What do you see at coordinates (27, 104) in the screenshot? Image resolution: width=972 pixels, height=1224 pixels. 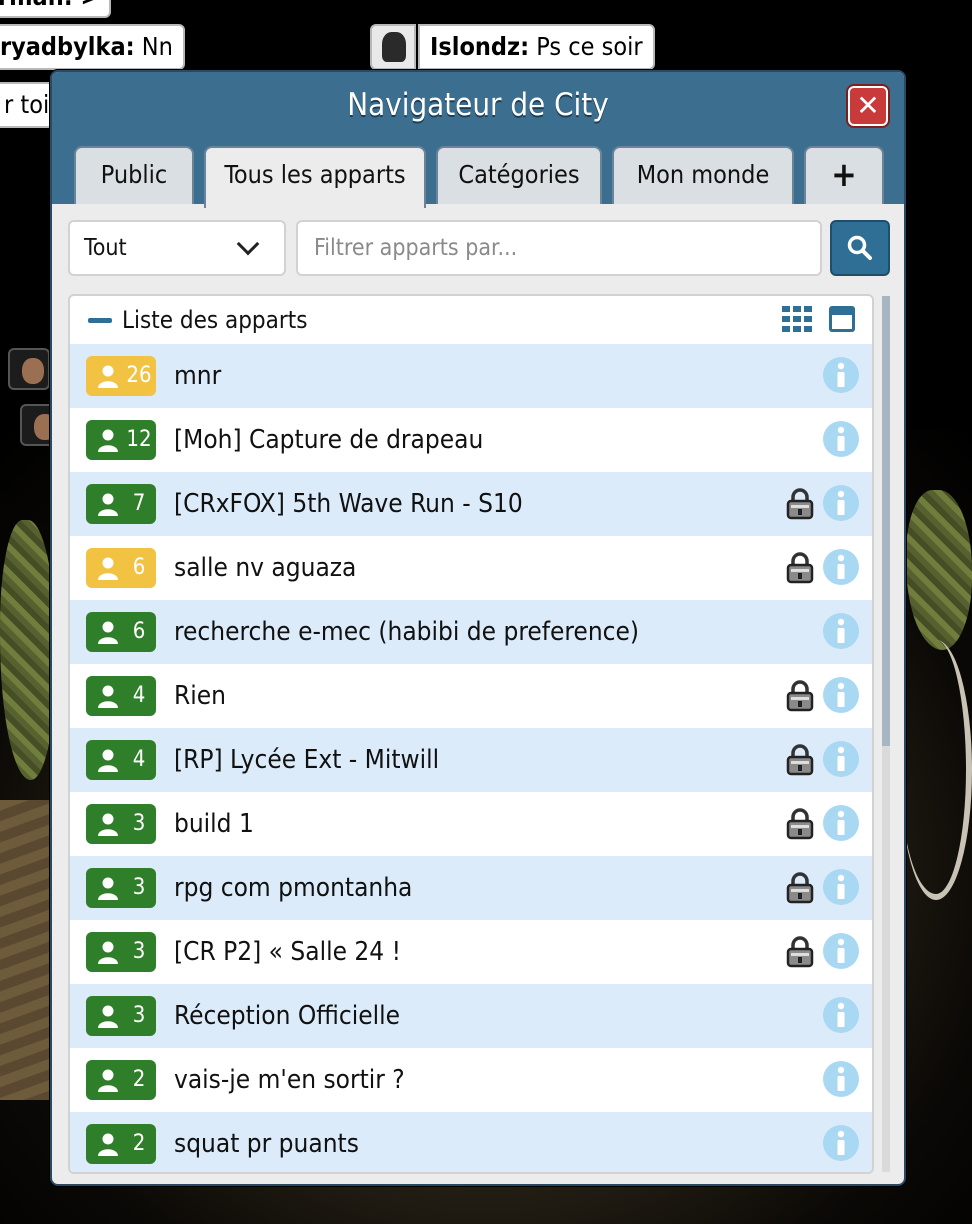 I see `chat-message: r toi` at bounding box center [27, 104].